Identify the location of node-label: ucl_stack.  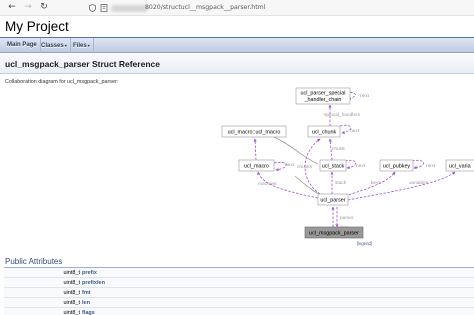
(333, 167).